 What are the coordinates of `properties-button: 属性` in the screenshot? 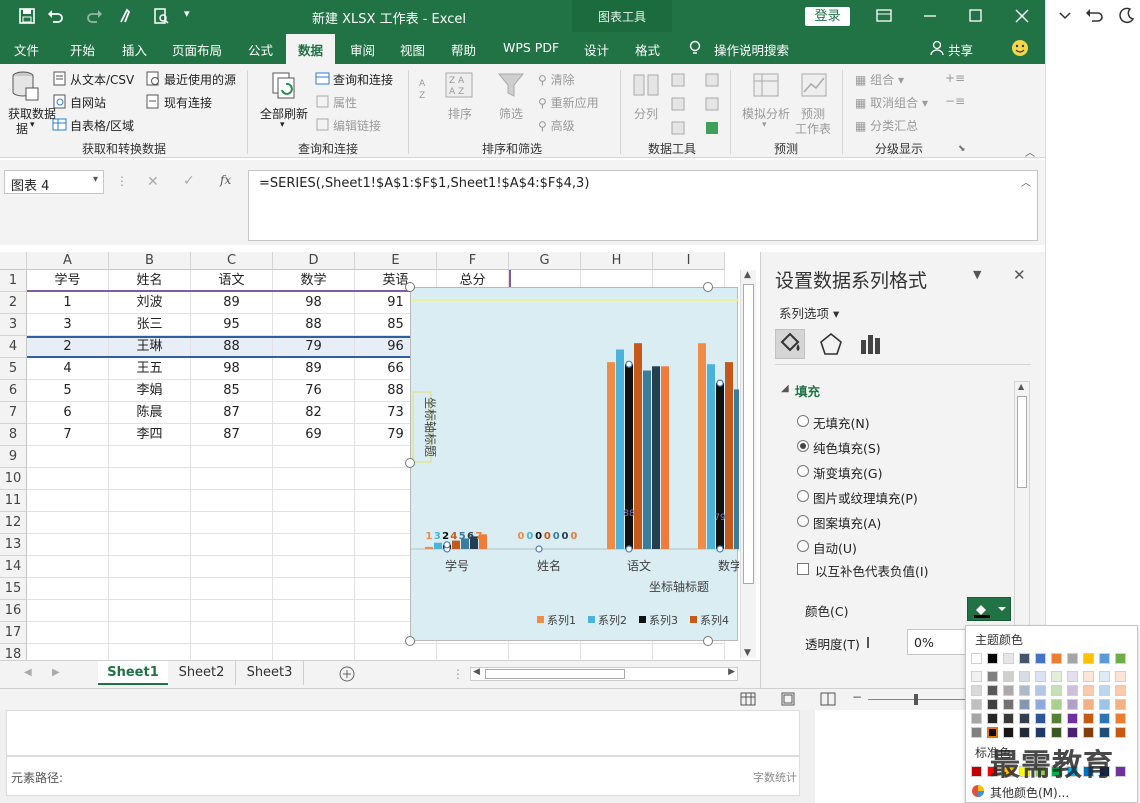 It's located at (345, 102).